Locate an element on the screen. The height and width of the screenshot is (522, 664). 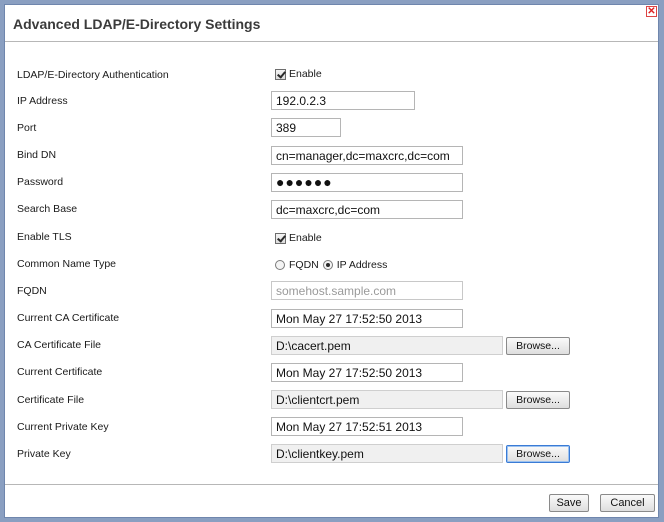
fqdn-radio is located at coordinates (280, 265).